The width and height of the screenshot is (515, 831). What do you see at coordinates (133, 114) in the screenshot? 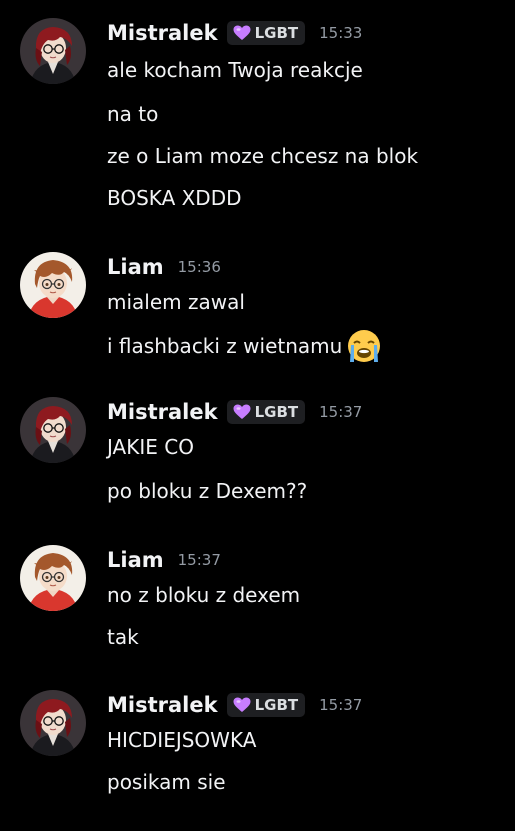
I see `message-text: na to` at bounding box center [133, 114].